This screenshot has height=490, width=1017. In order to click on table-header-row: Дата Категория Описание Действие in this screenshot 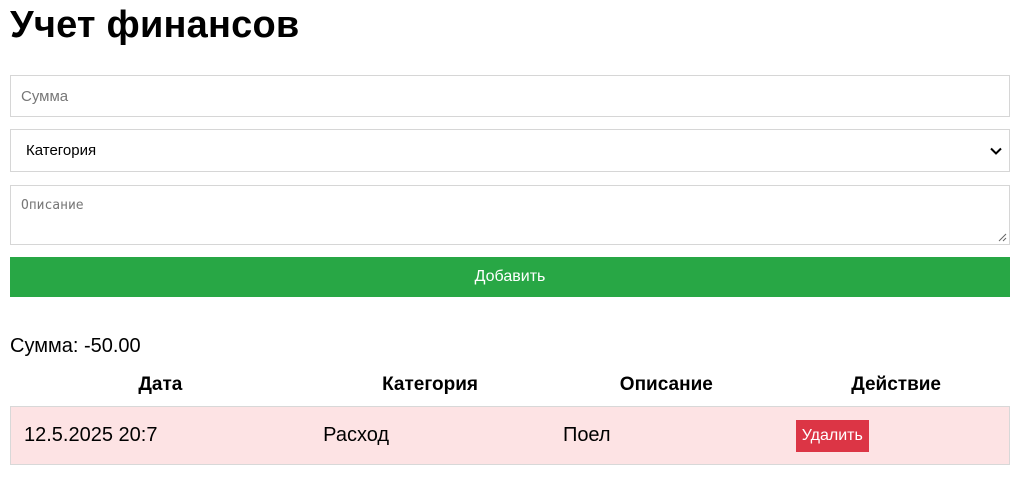, I will do `click(510, 385)`.